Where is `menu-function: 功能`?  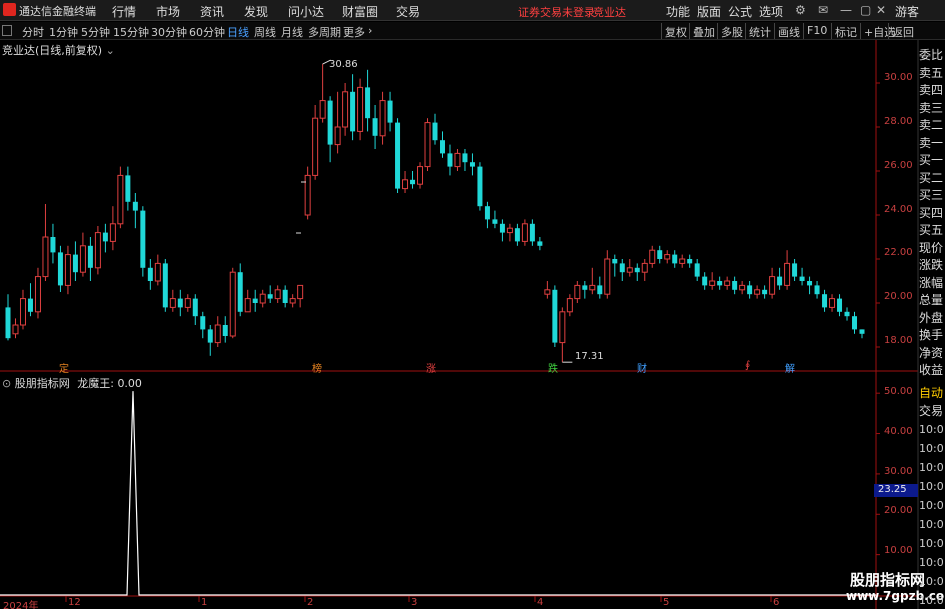
menu-function: 功能 is located at coordinates (678, 11).